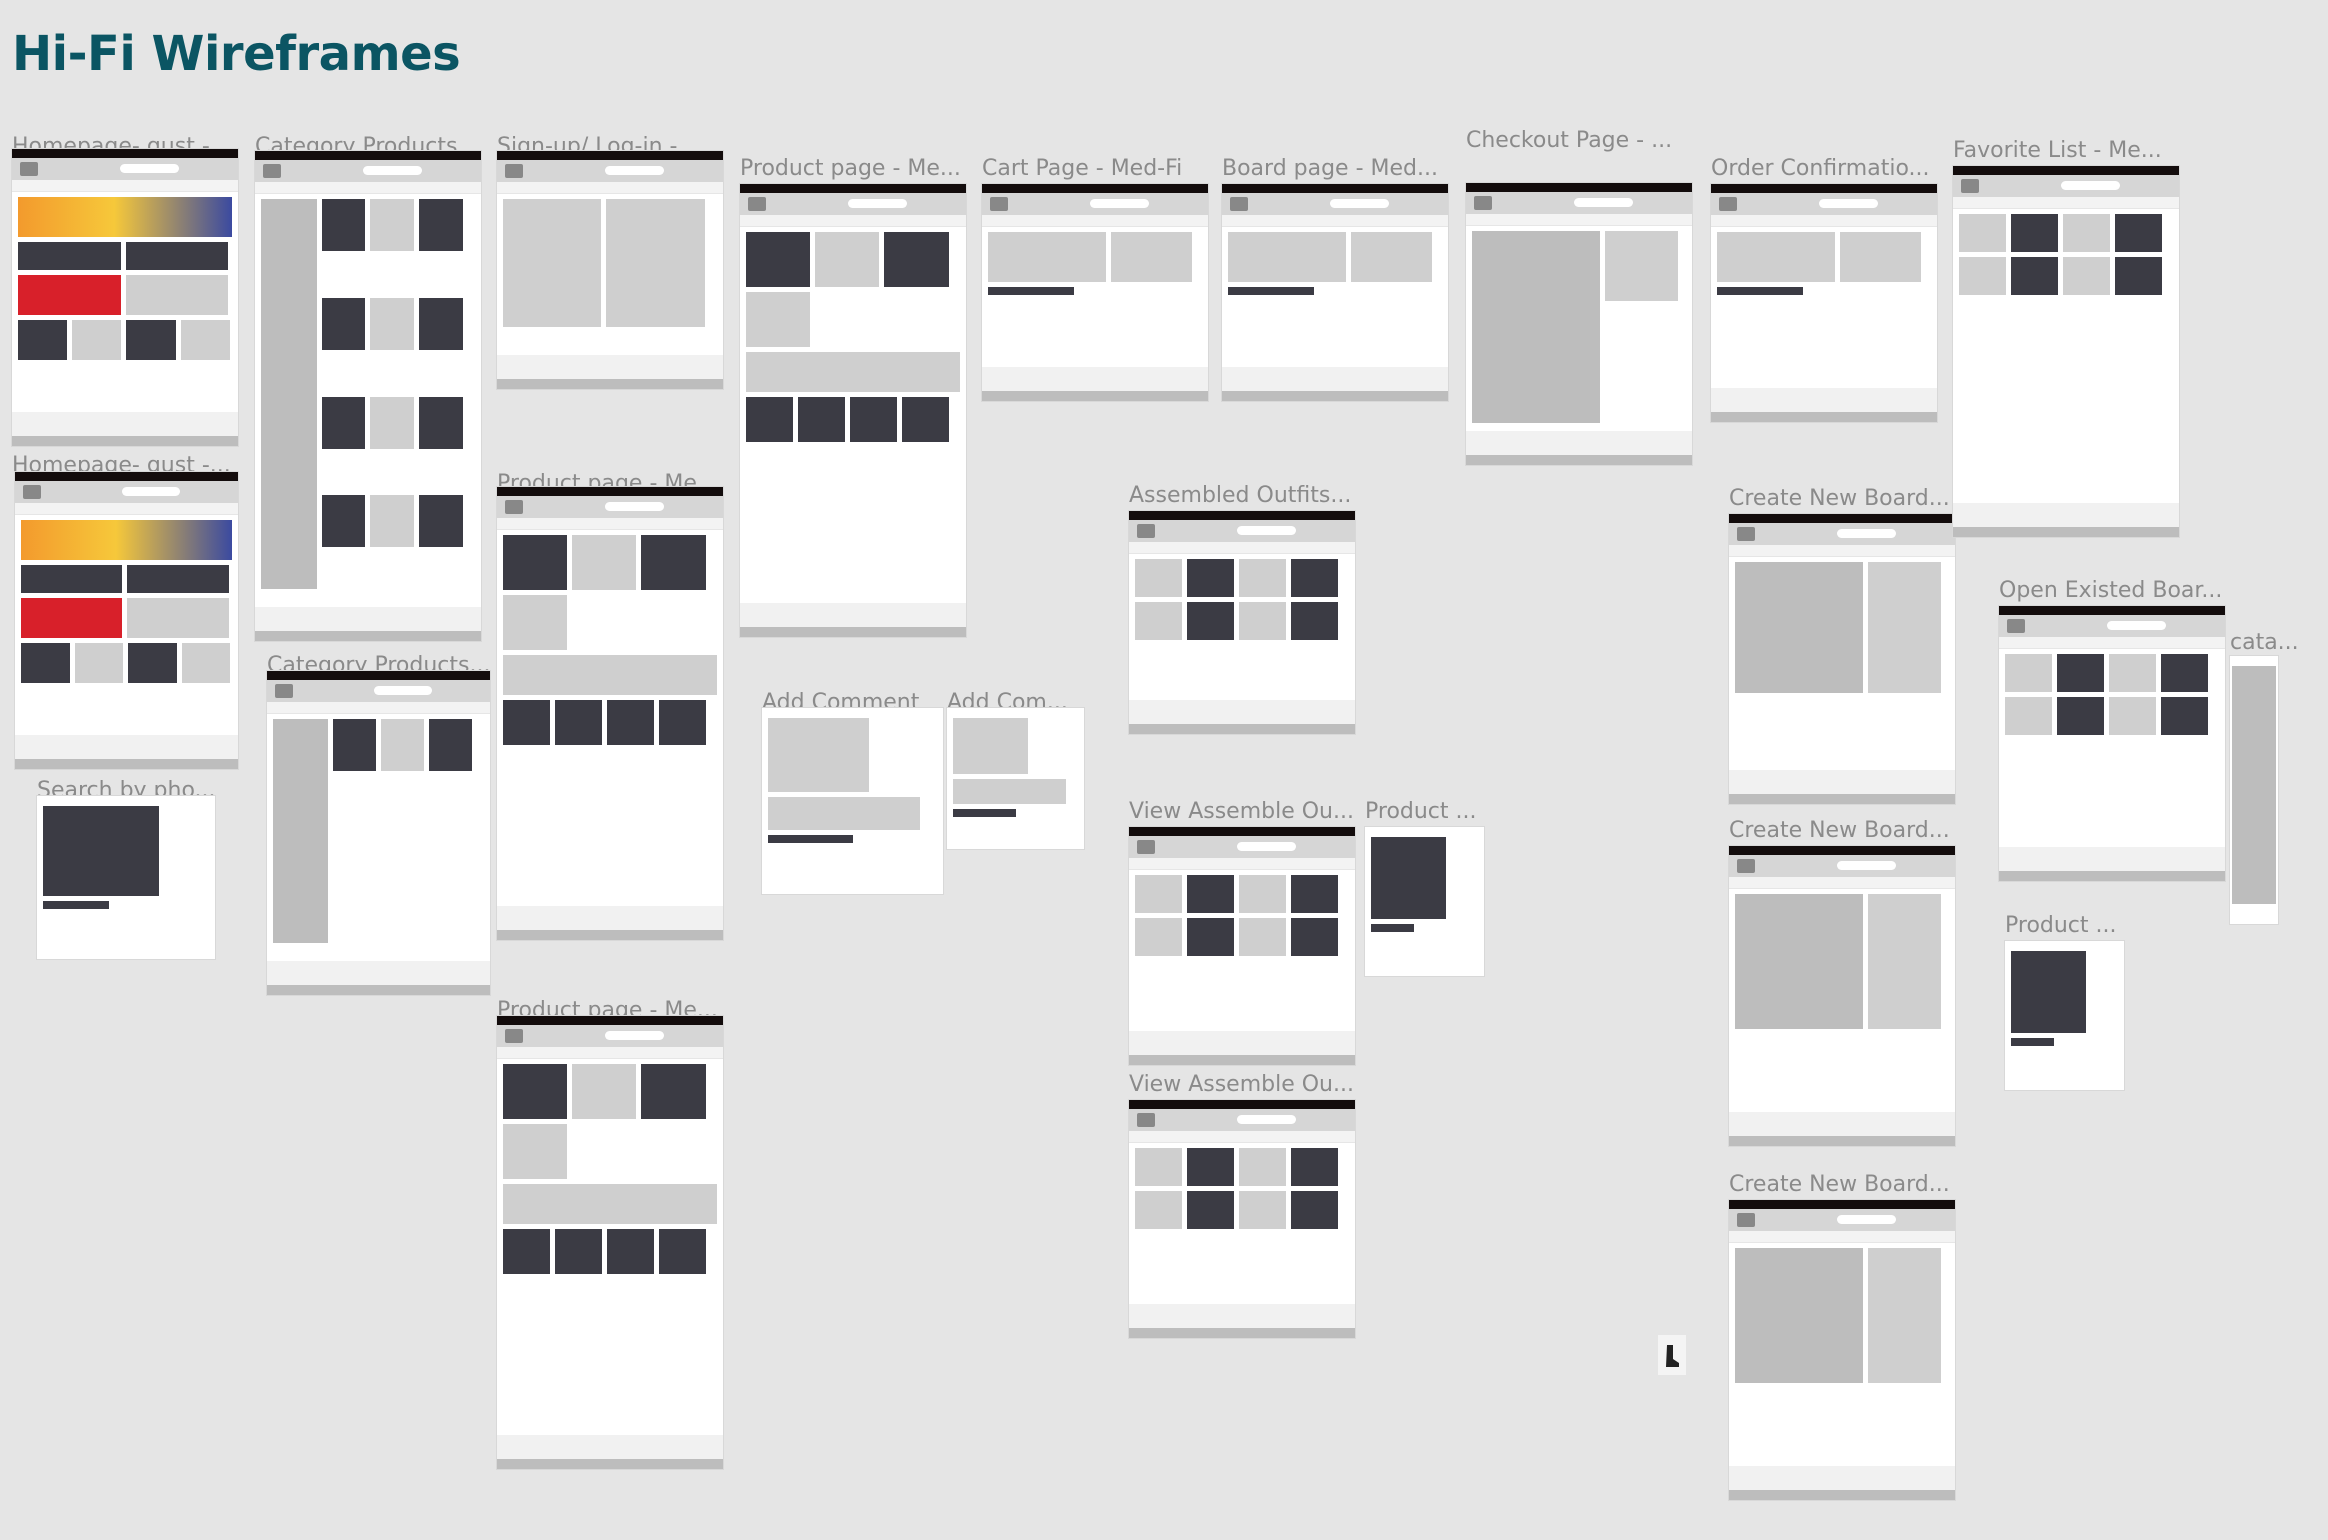 This screenshot has width=2328, height=1540. Describe the element at coordinates (1672, 1355) in the screenshot. I see `boot-thumbnail` at that location.